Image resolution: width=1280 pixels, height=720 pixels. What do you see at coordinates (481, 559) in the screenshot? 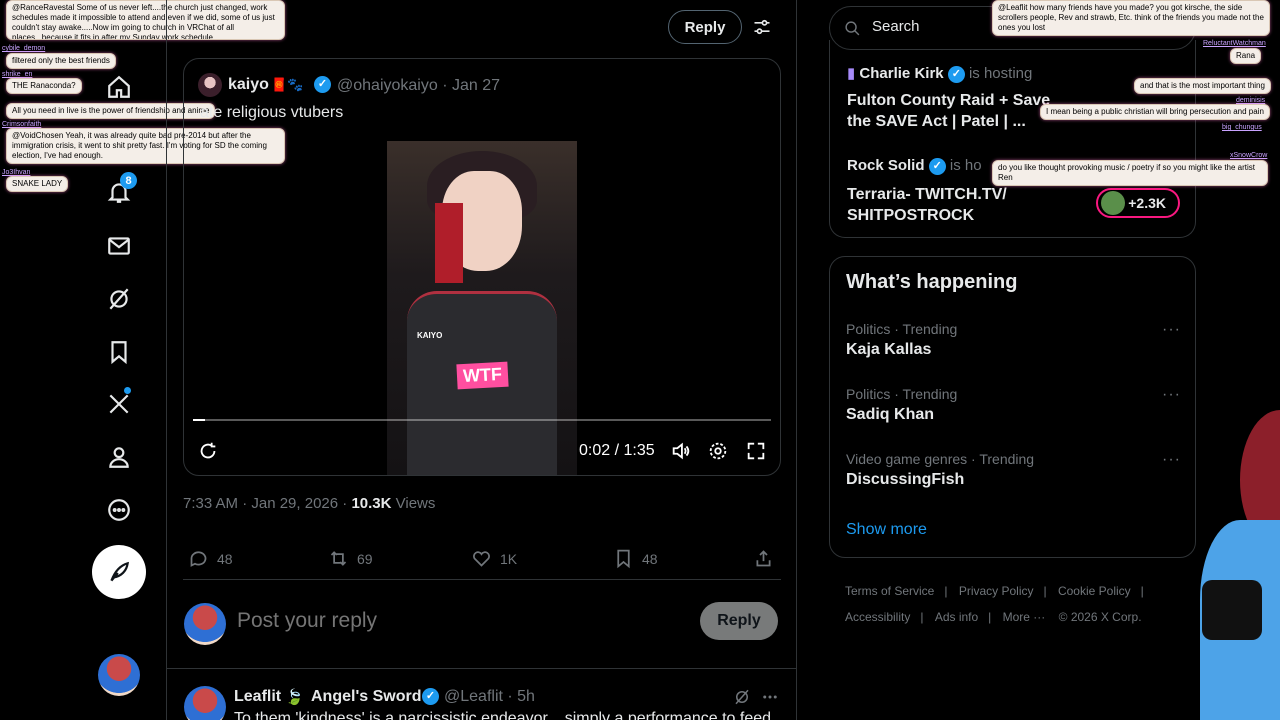
I see `heart-icon` at bounding box center [481, 559].